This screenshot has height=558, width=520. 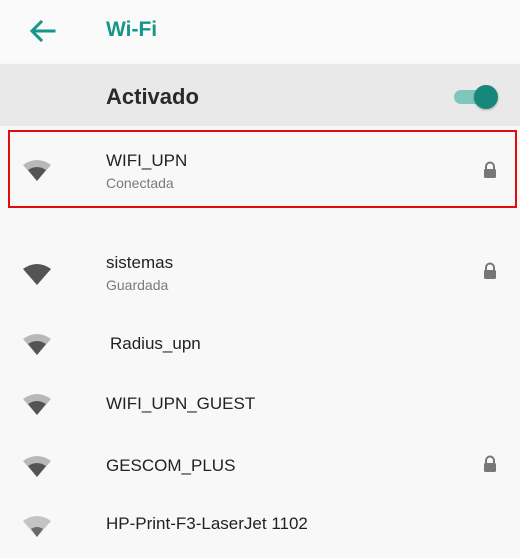 I want to click on network-ssid: HP-Print-F3-LaserJet 1102, so click(x=207, y=523).